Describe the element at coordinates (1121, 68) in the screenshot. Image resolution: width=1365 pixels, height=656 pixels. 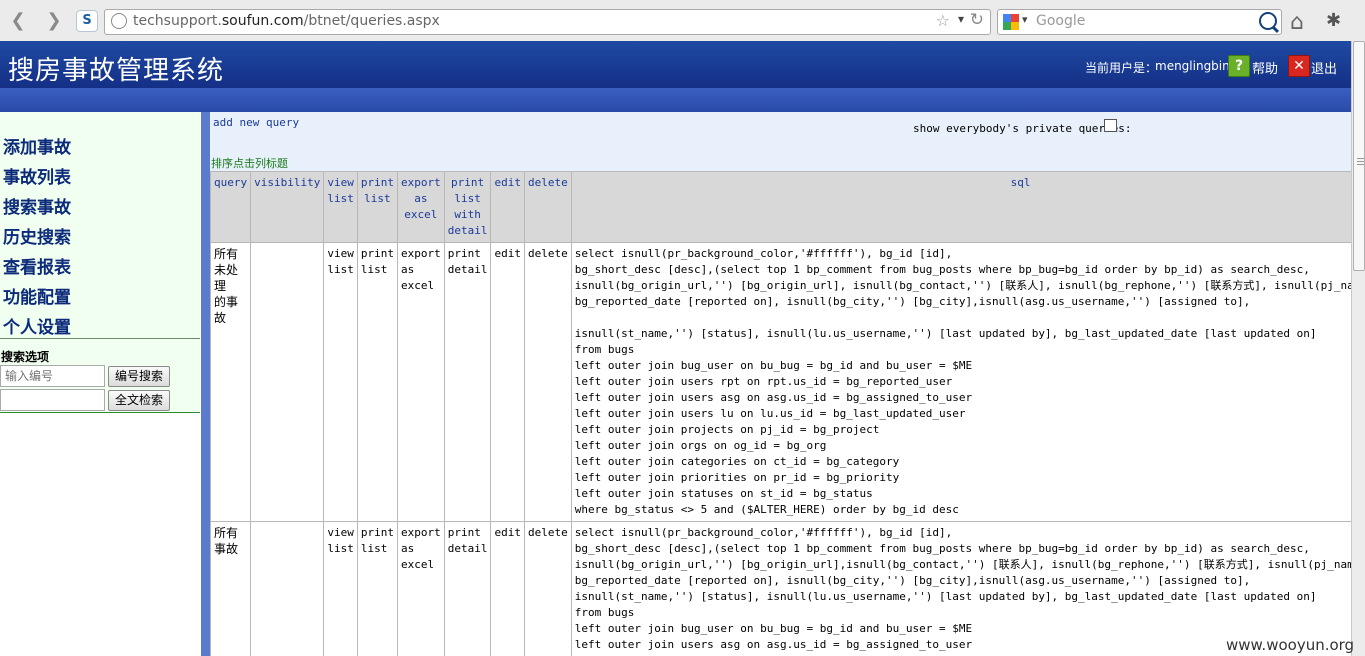
I see `current-user-label: 当前用户是：` at that location.